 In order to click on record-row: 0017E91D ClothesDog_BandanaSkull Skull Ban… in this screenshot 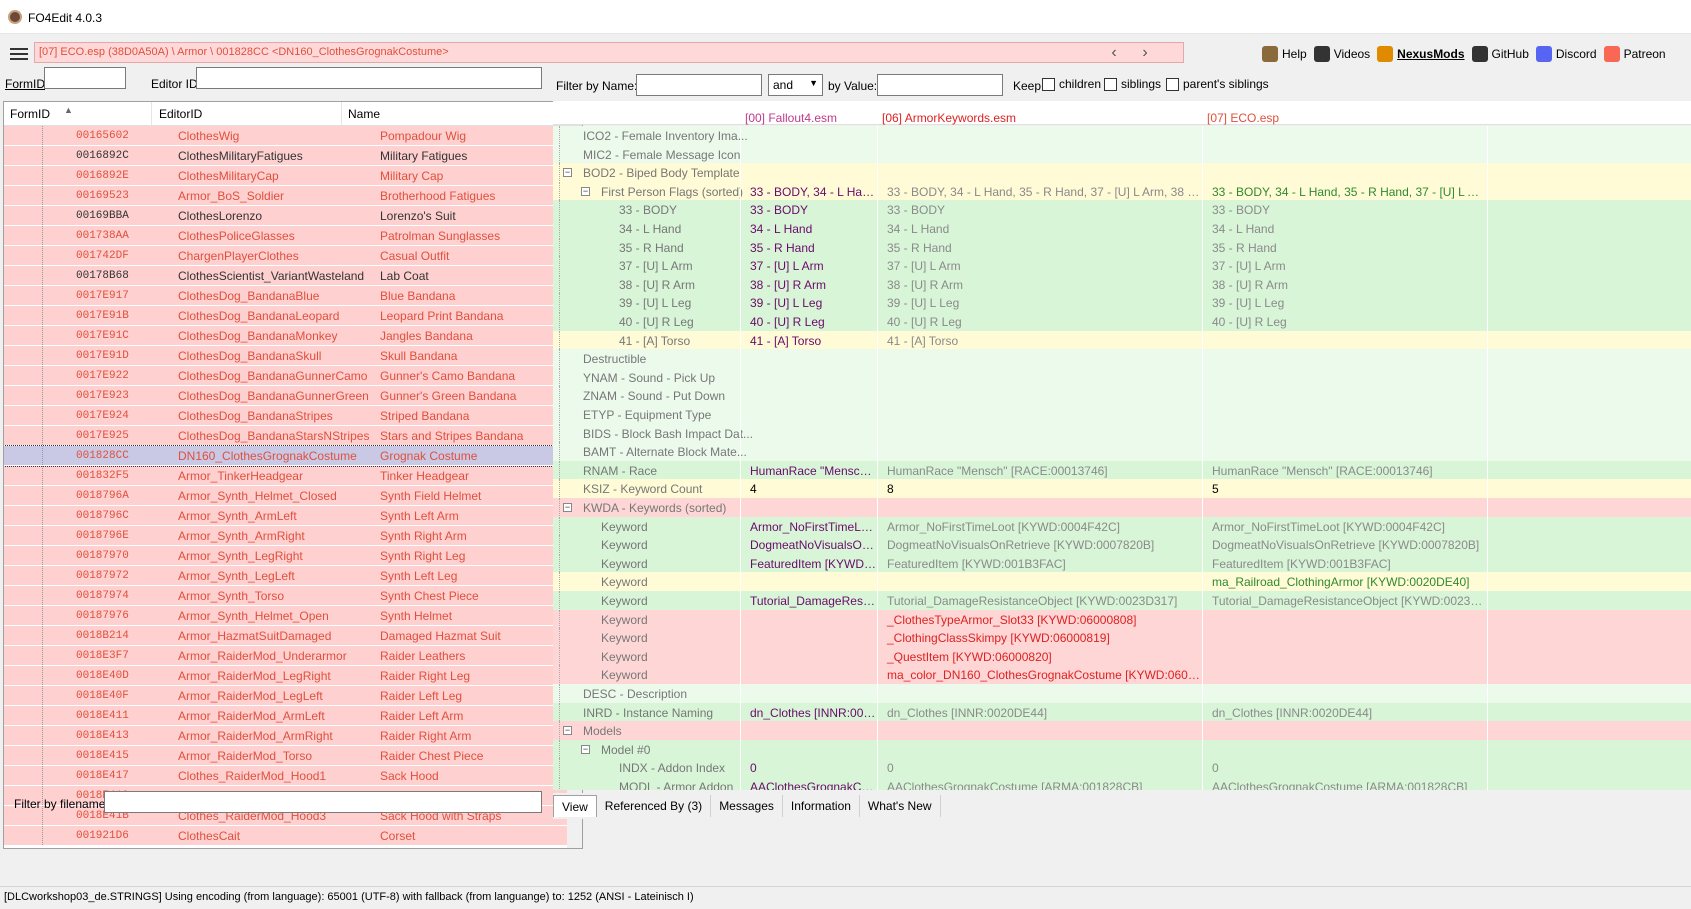, I will do `click(285, 356)`.